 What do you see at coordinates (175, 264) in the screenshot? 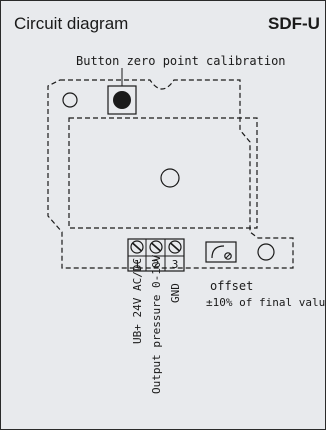
I see `terminal-number: 3` at bounding box center [175, 264].